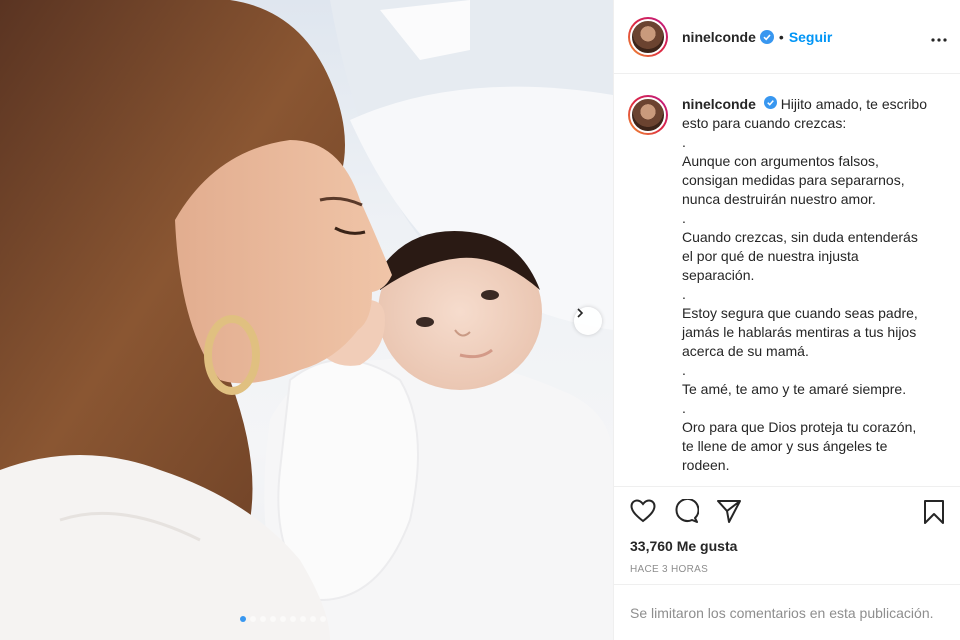 The image size is (960, 640). What do you see at coordinates (718, 275) in the screenshot?
I see `caption-line: separación.` at bounding box center [718, 275].